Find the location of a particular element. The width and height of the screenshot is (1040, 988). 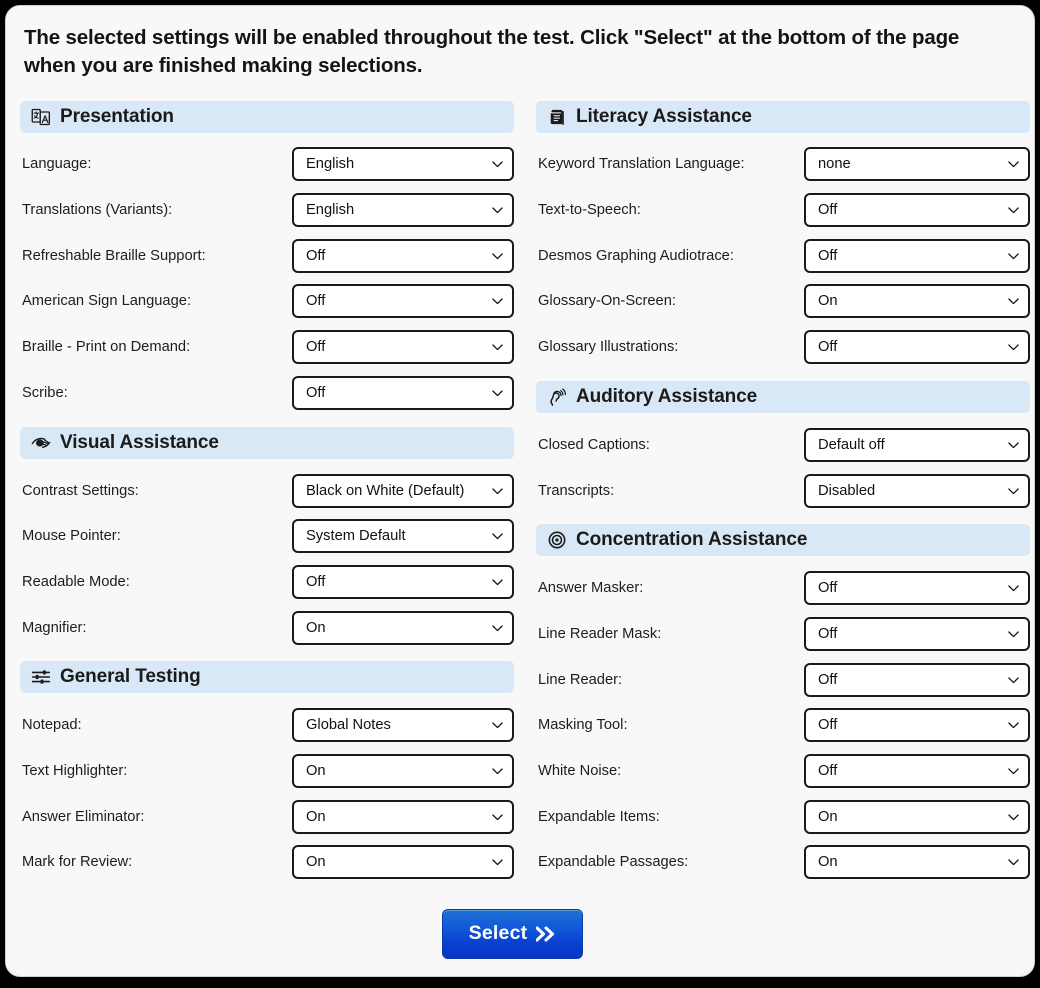

setting-row-answer-masker: Answer Masker: Off is located at coordinates (783, 588).